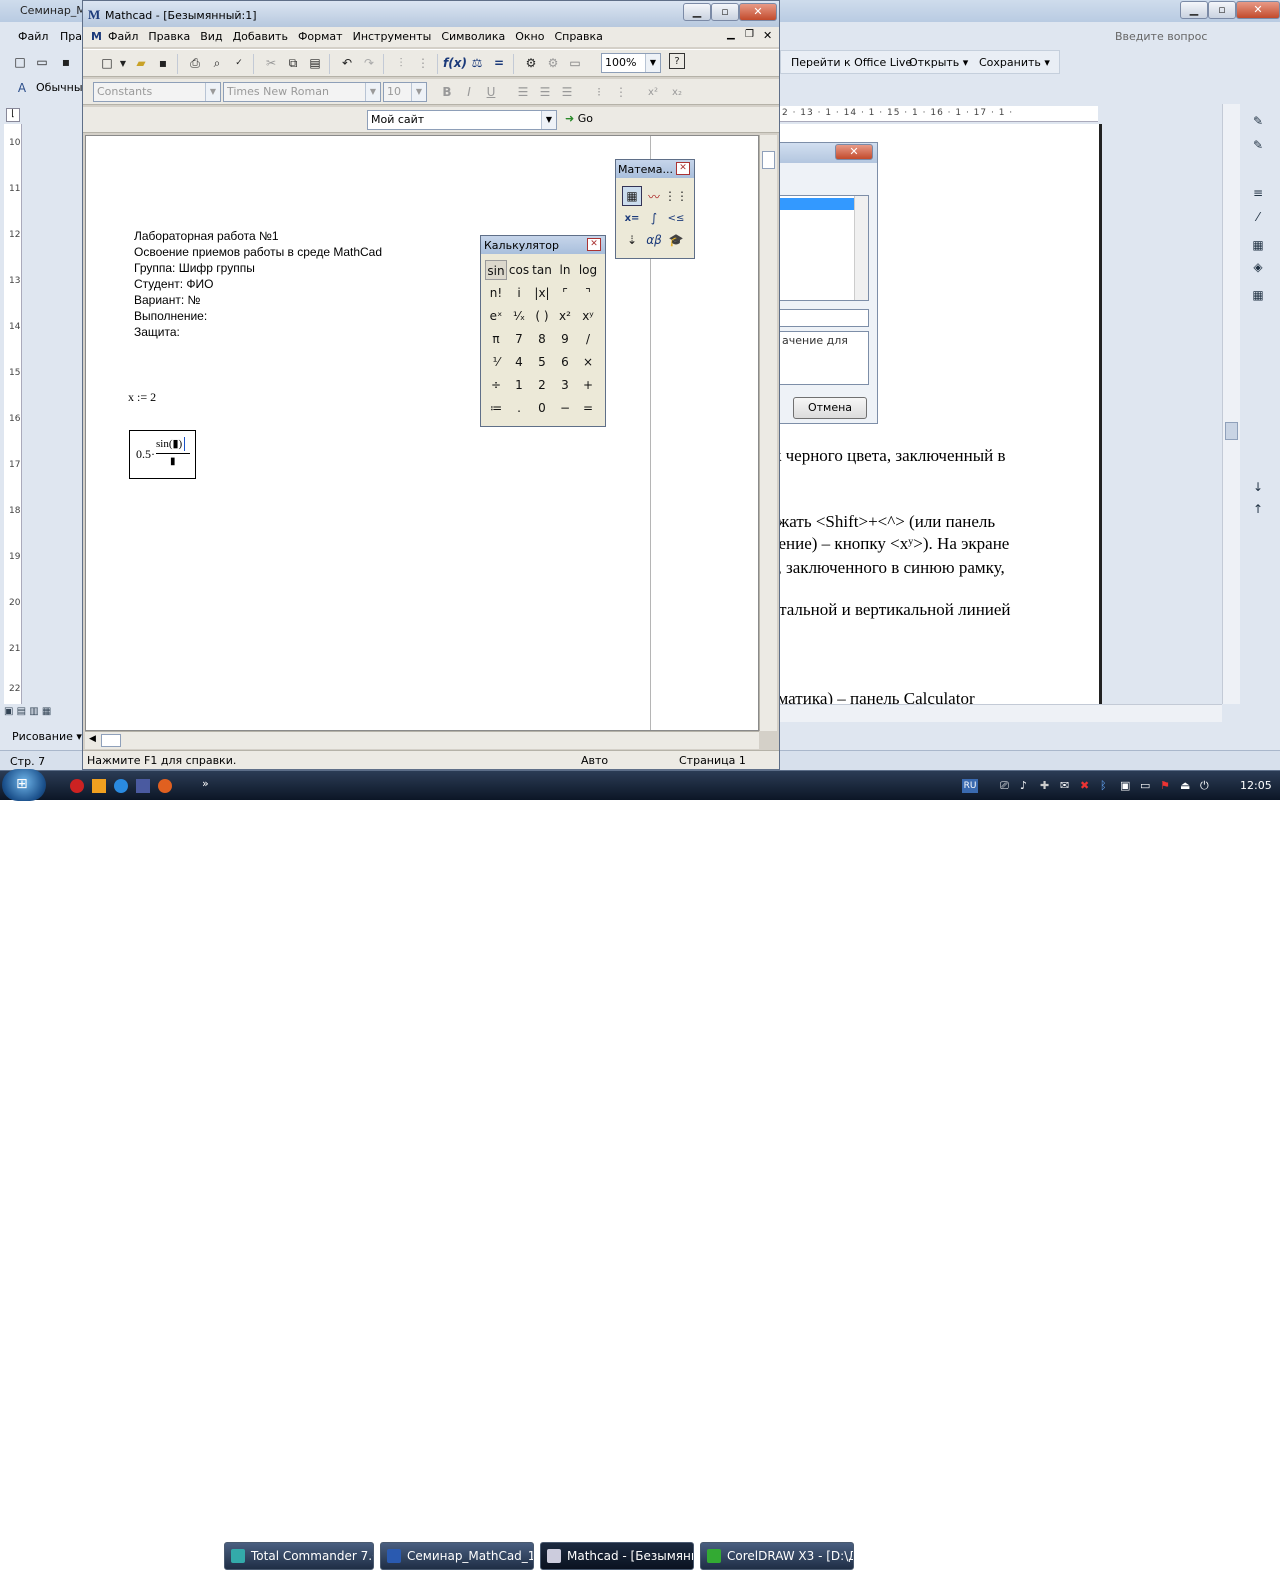  Describe the element at coordinates (621, 92) in the screenshot. I see `numbering-icon: ⋮` at that location.